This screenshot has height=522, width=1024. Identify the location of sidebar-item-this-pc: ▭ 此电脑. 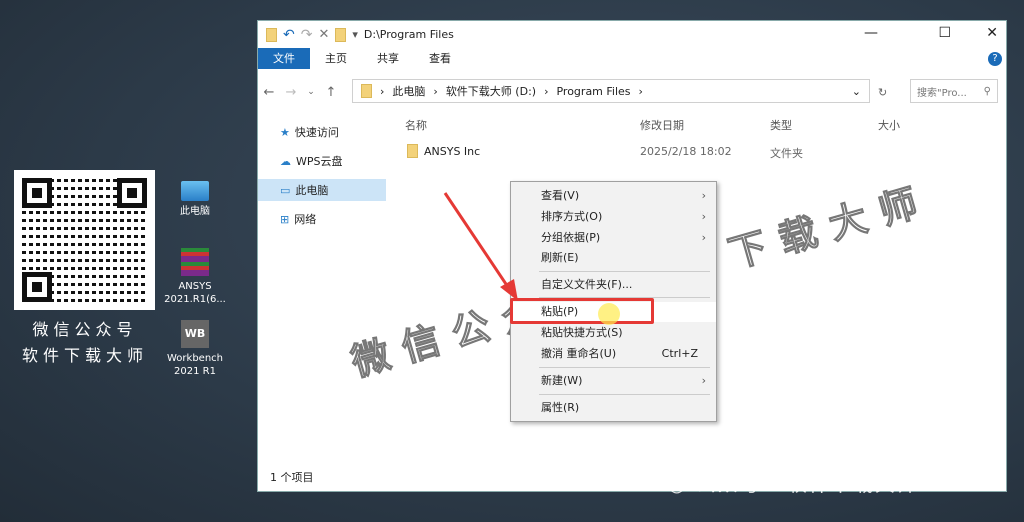
(322, 190).